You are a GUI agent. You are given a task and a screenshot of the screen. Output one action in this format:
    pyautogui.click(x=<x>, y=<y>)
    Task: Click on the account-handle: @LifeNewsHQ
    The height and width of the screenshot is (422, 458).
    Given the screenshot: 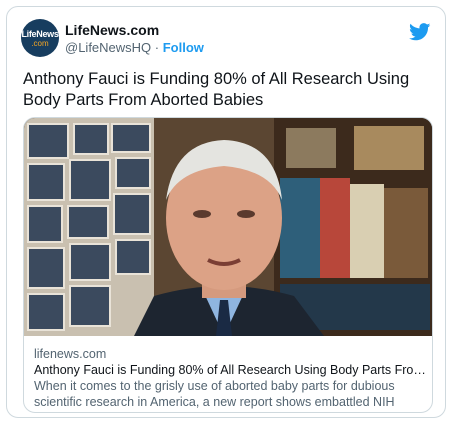 What is the action you would take?
    pyautogui.click(x=108, y=47)
    